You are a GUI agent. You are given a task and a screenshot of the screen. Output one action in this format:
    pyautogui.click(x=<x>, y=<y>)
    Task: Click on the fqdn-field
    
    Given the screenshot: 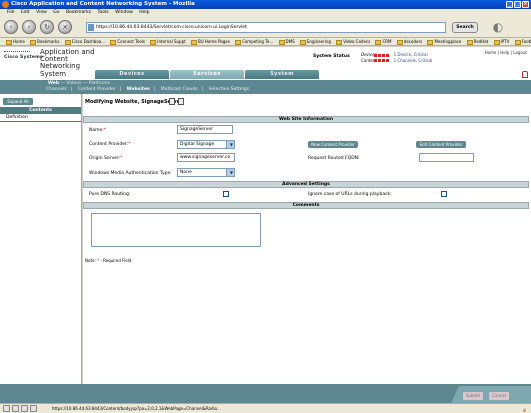 What is the action you would take?
    pyautogui.click(x=446, y=157)
    